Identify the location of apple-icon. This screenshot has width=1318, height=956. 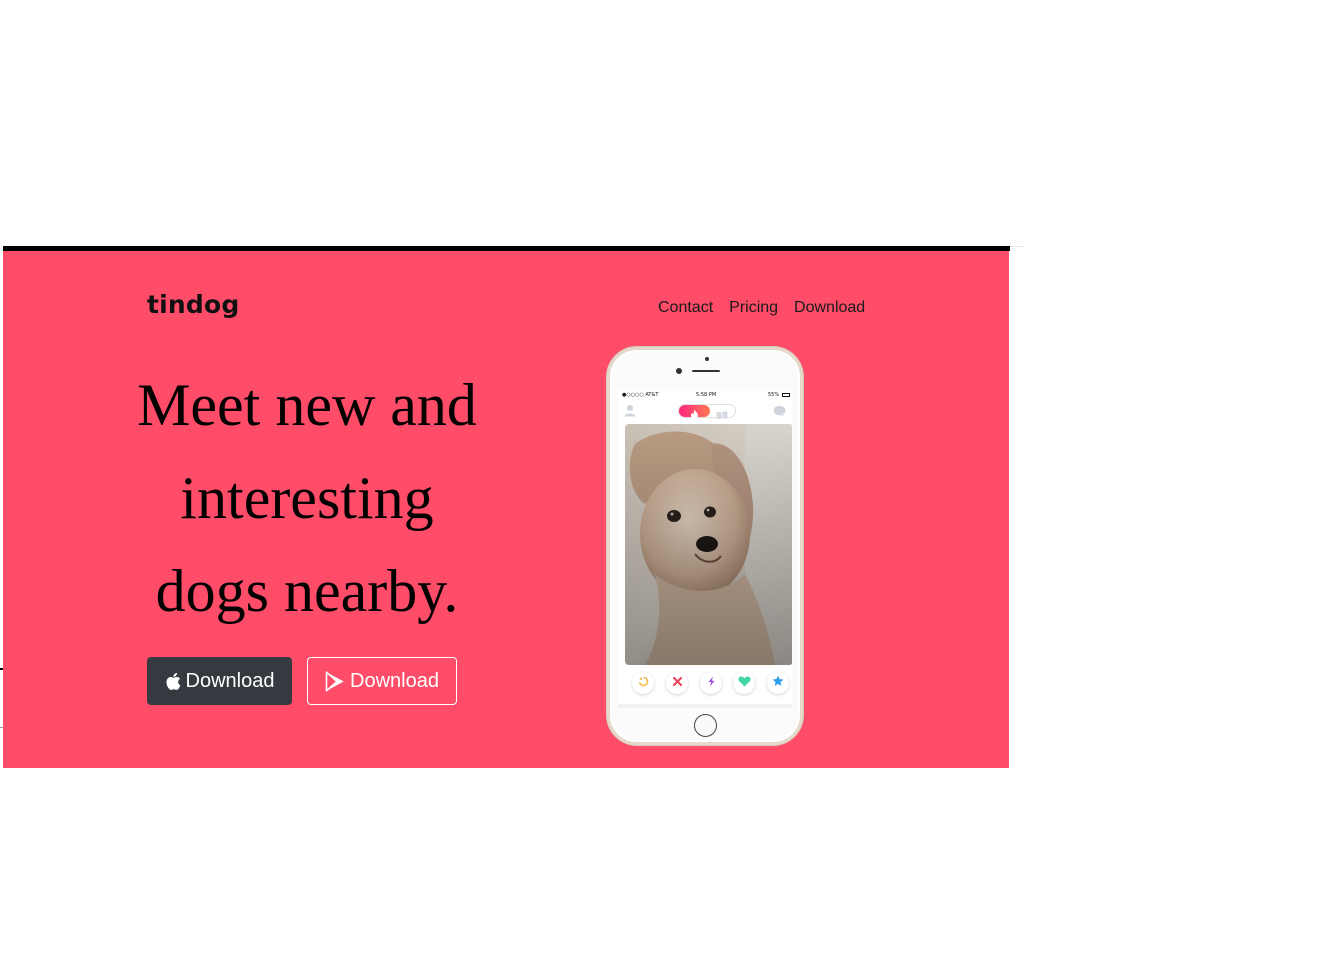
(173, 681).